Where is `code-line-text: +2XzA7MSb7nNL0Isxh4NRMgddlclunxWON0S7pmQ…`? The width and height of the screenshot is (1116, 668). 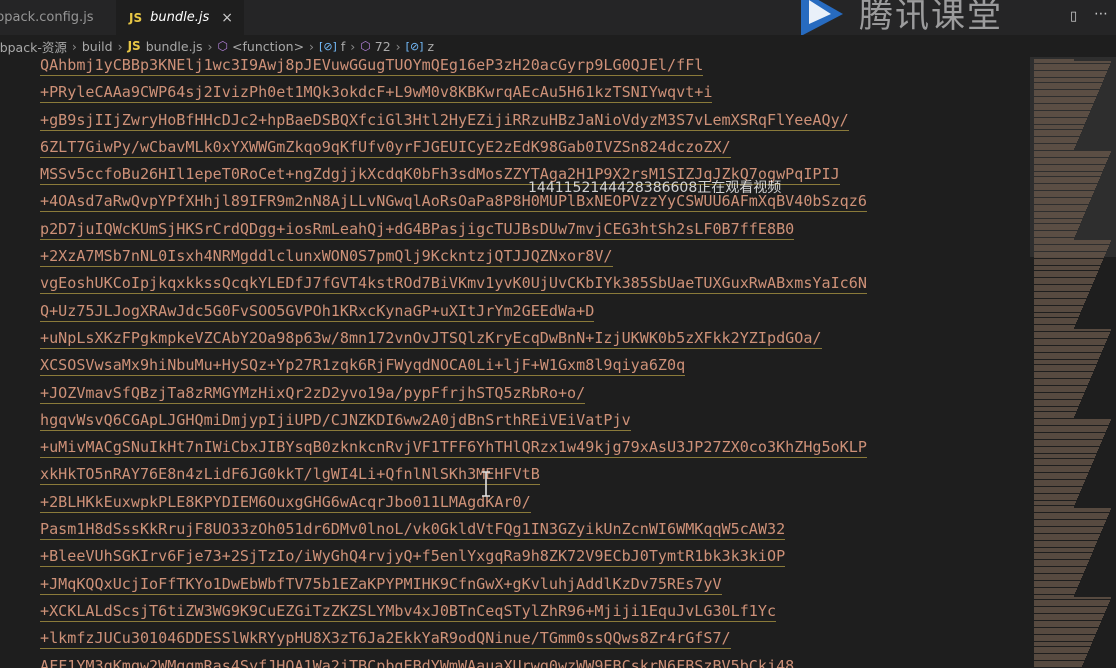 code-line-text: +2XzA7MSb7nNL0Isxh4NRMgddlclunxWON0S7pmQ… is located at coordinates (326, 257).